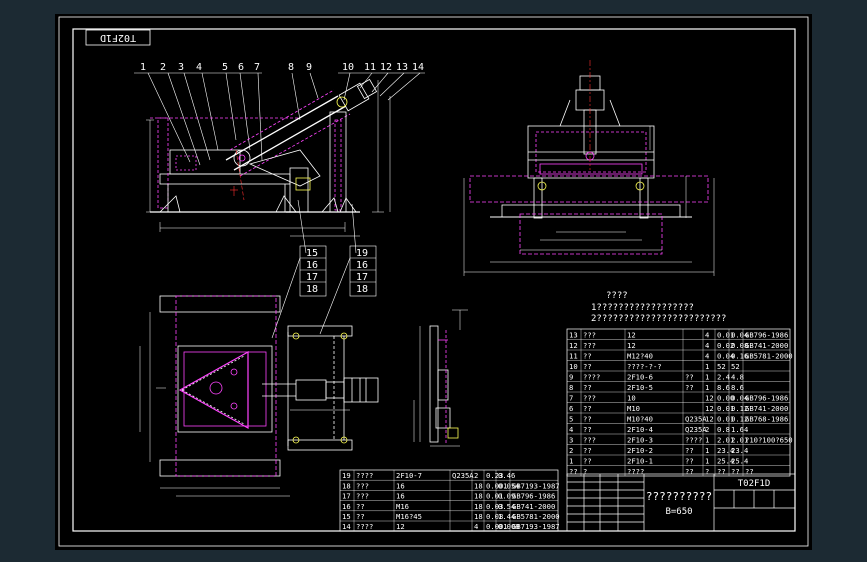 This screenshot has height=562, width=867. I want to click on bom-right-cell: 3, so click(571, 440).